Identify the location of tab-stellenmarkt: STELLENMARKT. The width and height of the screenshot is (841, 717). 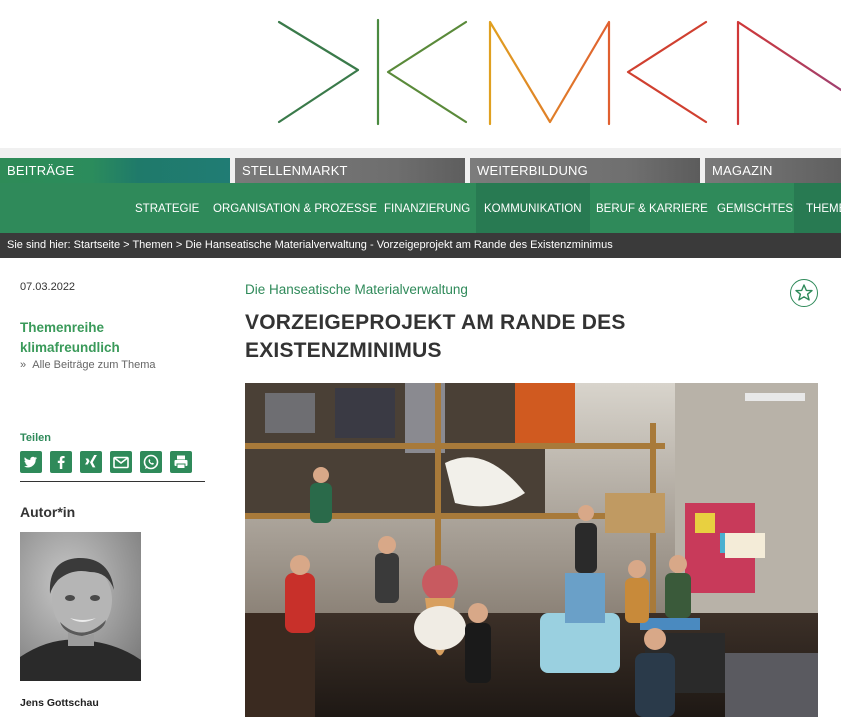
(350, 170).